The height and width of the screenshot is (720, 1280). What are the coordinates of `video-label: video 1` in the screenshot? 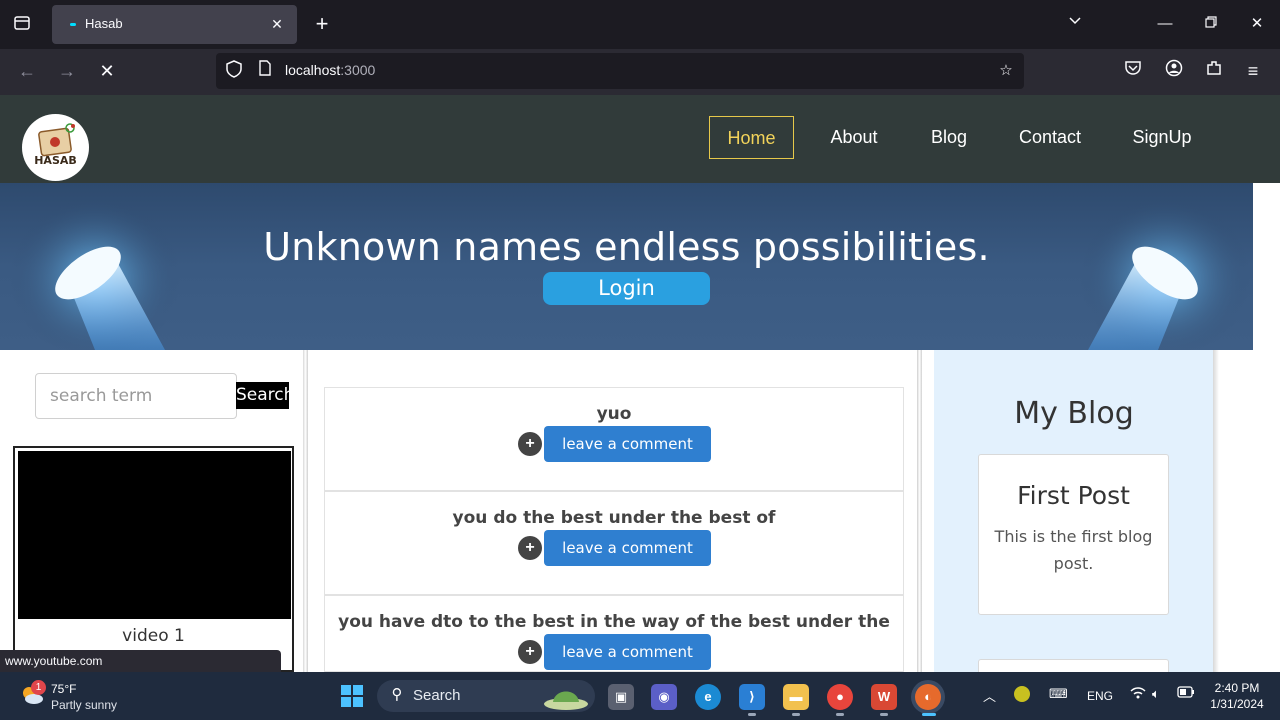 It's located at (153, 636).